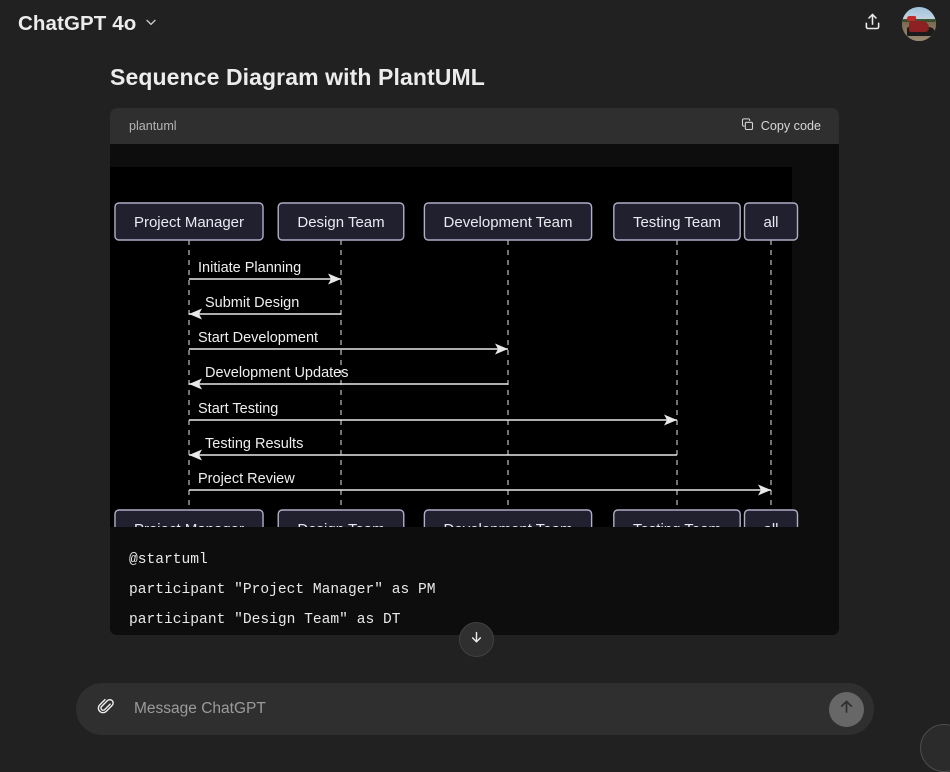 Image resolution: width=950 pixels, height=772 pixels. I want to click on participant-box-top: Design Team, so click(341, 221).